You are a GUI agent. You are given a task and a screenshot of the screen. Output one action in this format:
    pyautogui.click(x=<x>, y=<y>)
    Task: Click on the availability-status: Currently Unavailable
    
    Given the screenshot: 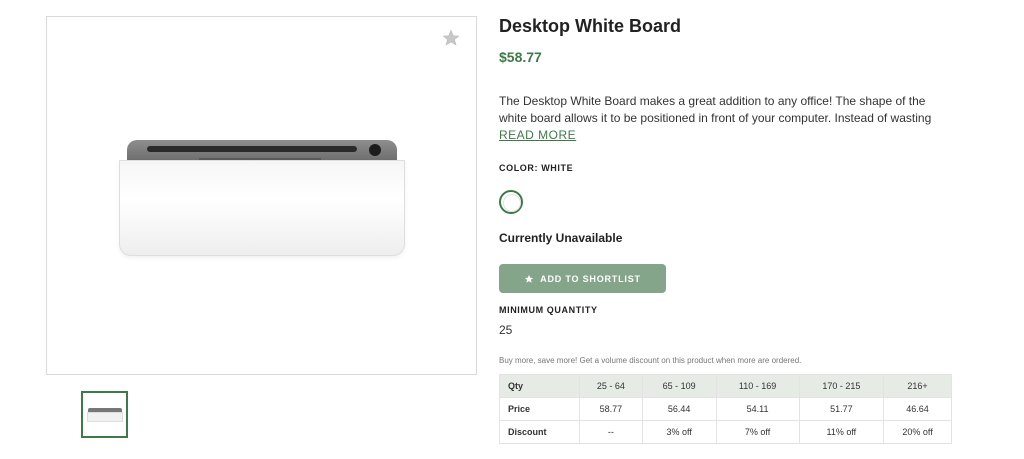 What is the action you would take?
    pyautogui.click(x=561, y=238)
    